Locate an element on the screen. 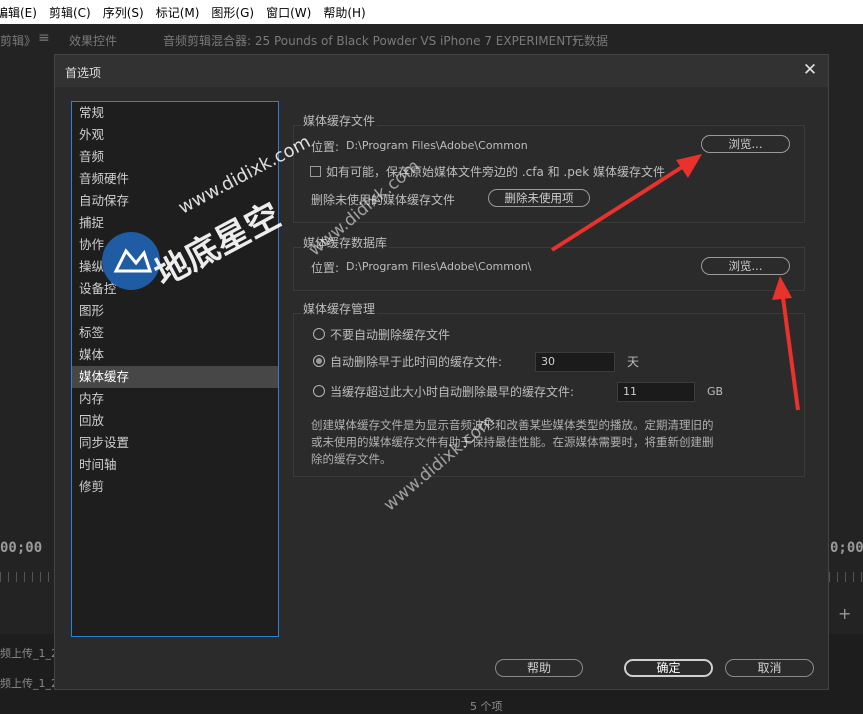  menu-help: 帮助(H) is located at coordinates (344, 12).